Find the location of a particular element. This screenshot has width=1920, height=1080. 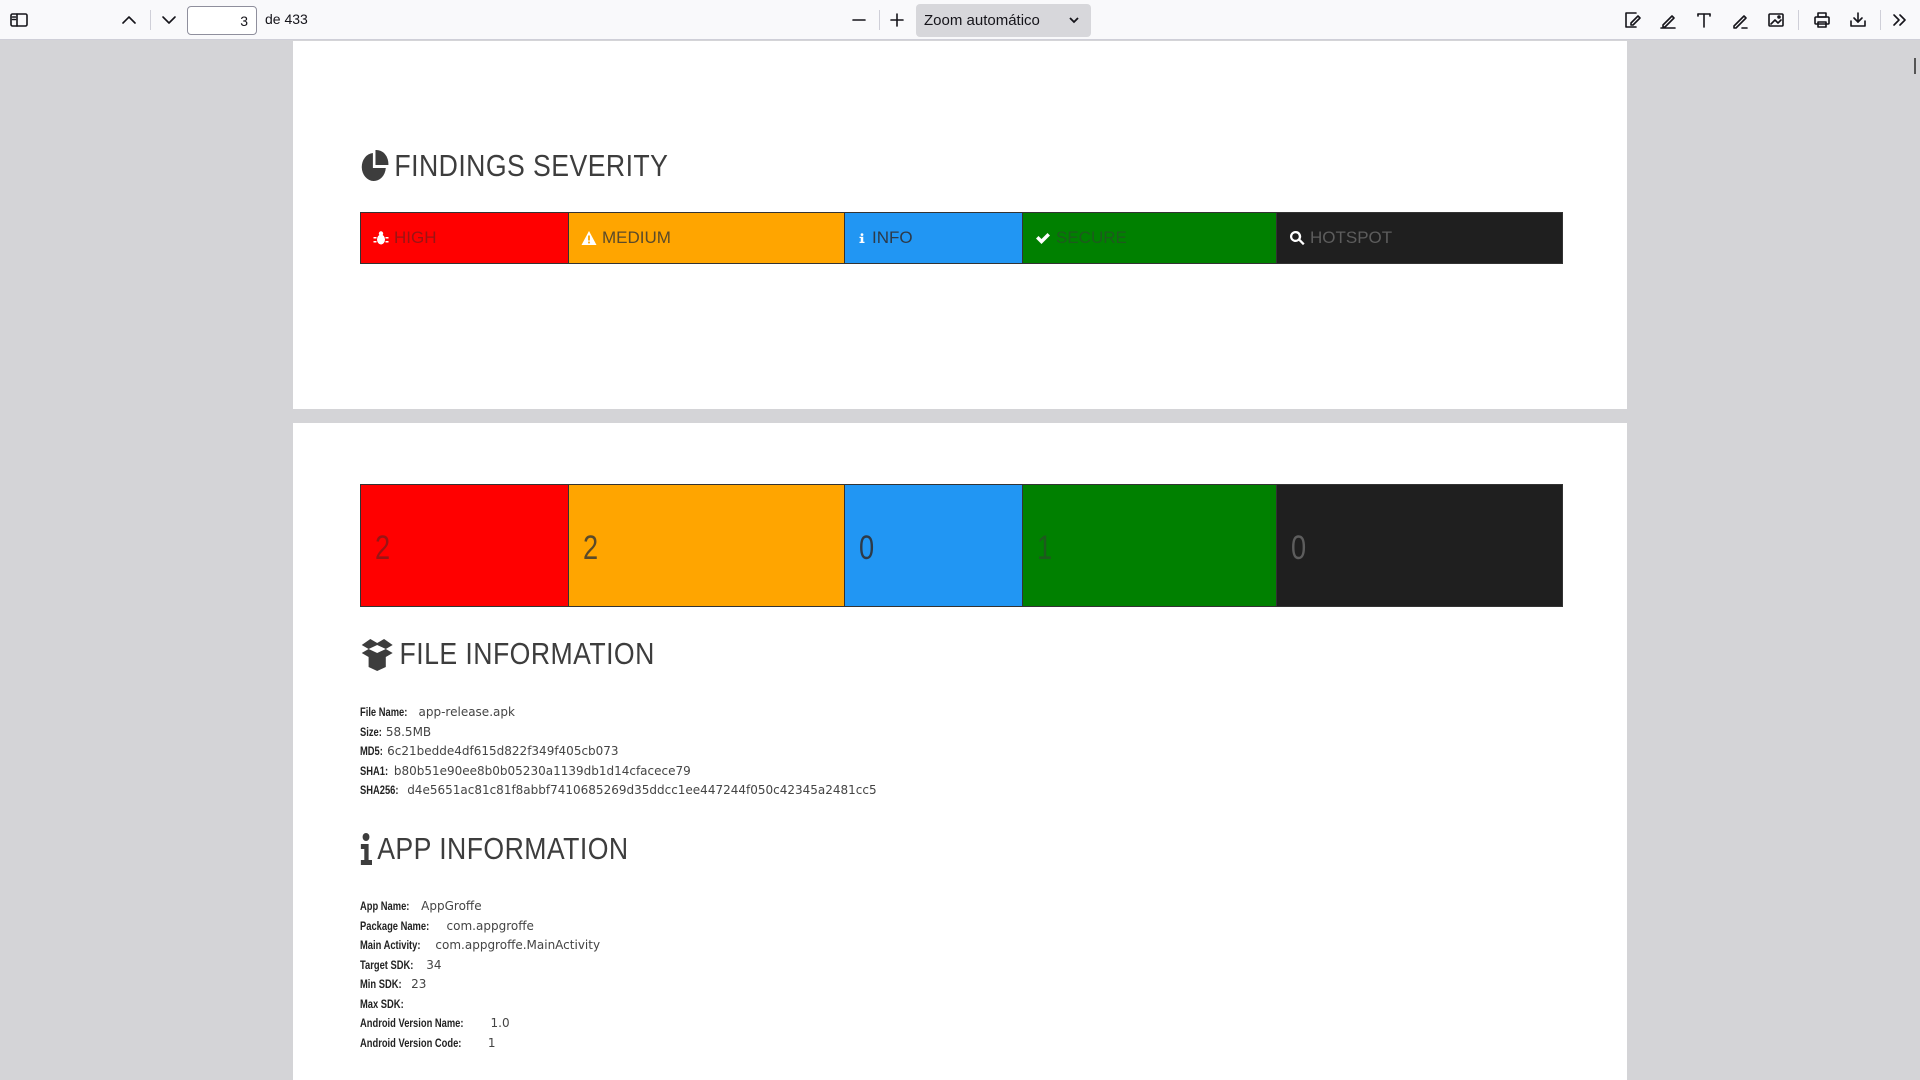

findings-severity-heading: FINDINGS SEVERITY is located at coordinates (514, 166).